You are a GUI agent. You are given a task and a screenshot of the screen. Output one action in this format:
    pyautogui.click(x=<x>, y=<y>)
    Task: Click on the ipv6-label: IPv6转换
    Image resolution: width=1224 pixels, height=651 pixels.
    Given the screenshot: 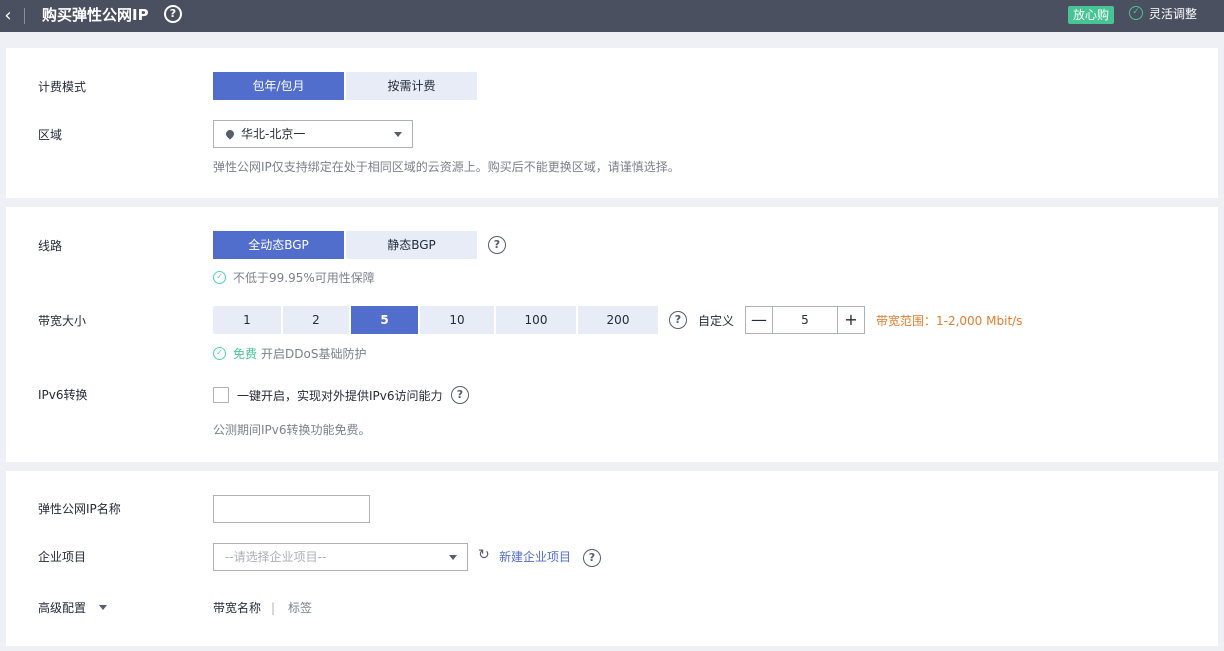 What is the action you would take?
    pyautogui.click(x=63, y=395)
    